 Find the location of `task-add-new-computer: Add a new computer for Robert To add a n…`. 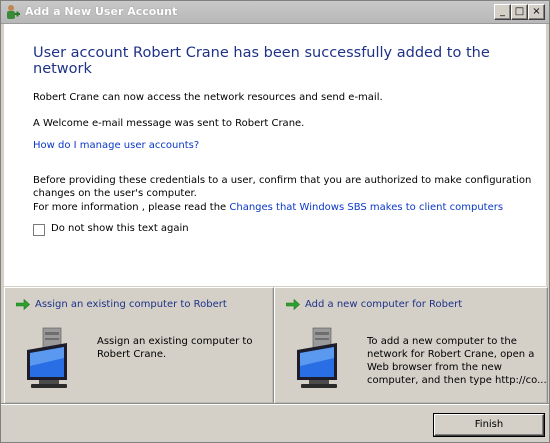

task-add-new-computer: Add a new computer for Robert To add a n… is located at coordinates (411, 345).